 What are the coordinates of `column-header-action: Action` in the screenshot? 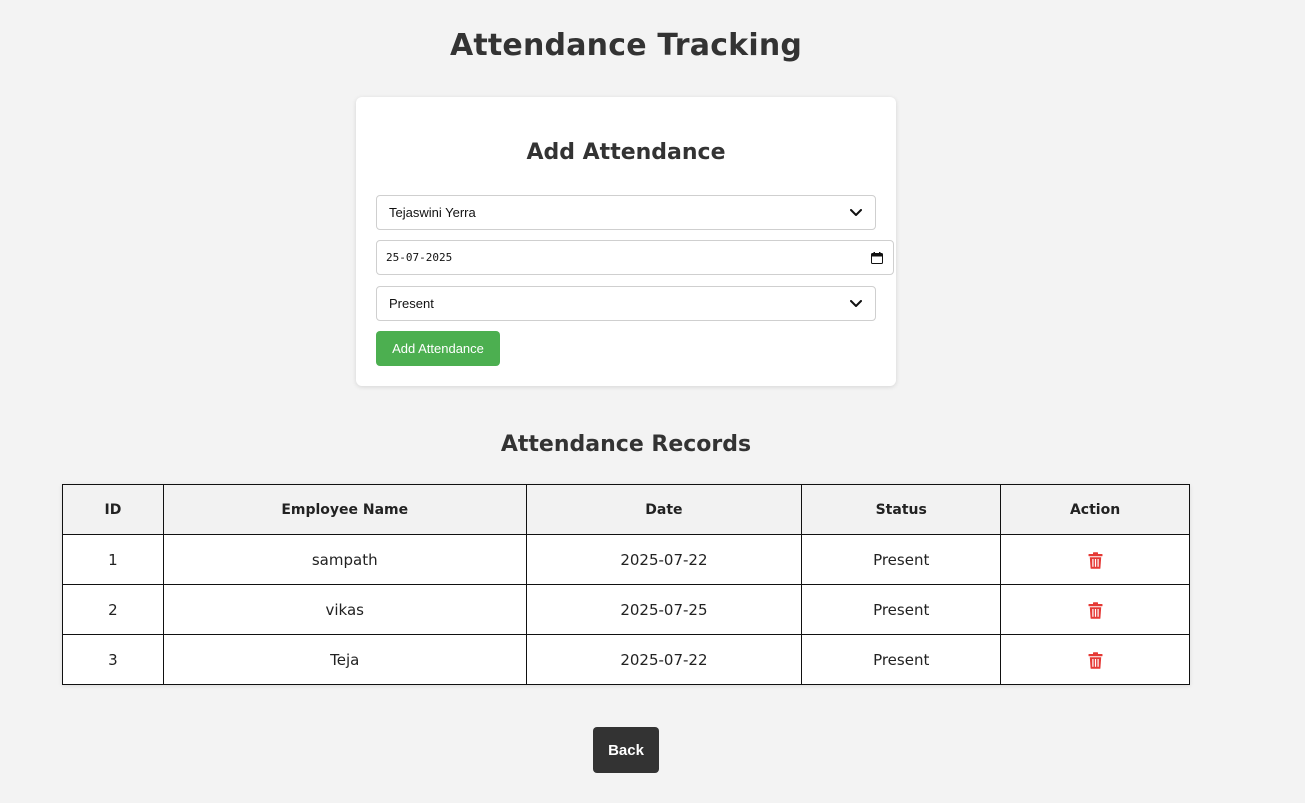 It's located at (1095, 509).